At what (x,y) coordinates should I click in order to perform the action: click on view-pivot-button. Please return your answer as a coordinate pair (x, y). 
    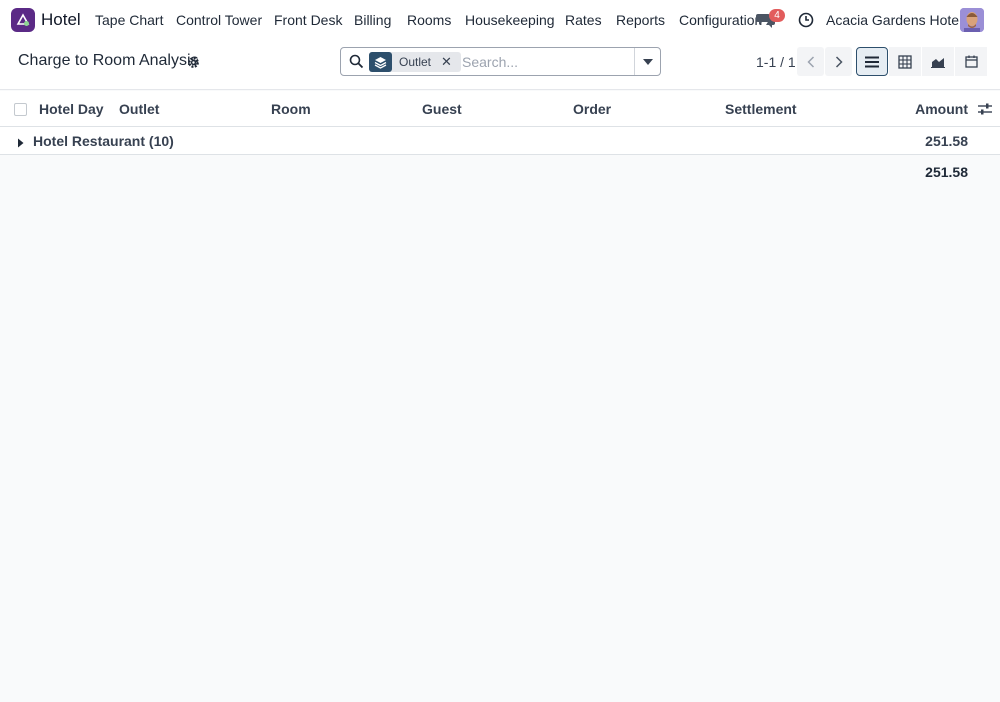
    Looking at the image, I should click on (905, 61).